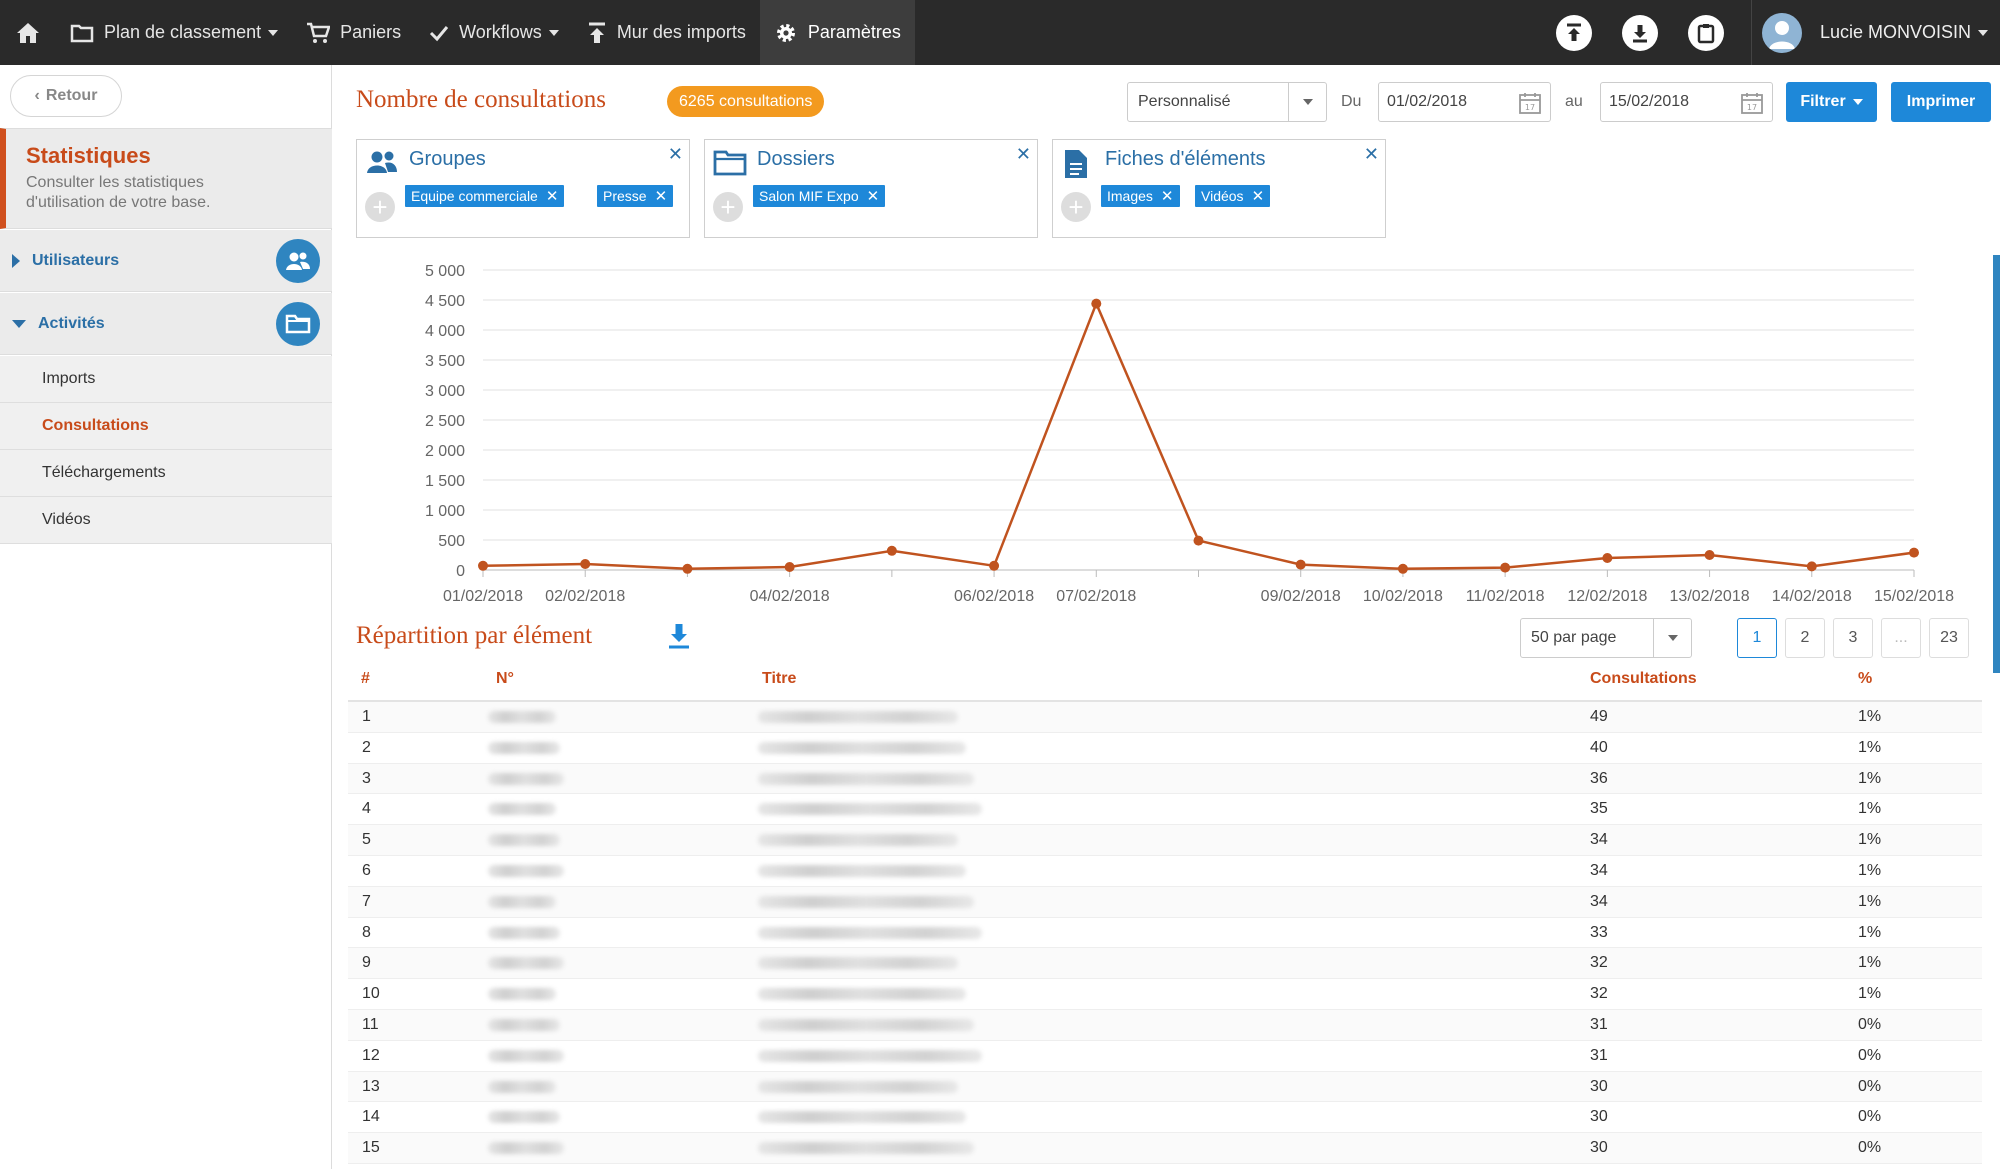  I want to click on cell-consultations: 31, so click(1599, 1055).